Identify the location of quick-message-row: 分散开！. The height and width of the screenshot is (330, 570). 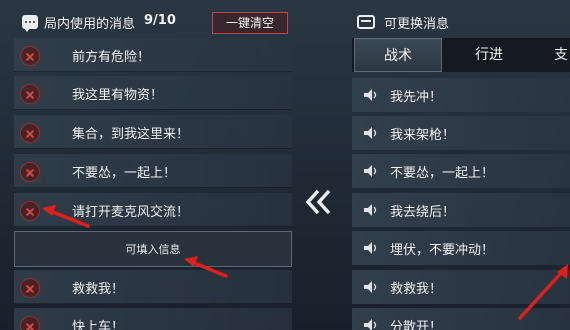
(461, 319).